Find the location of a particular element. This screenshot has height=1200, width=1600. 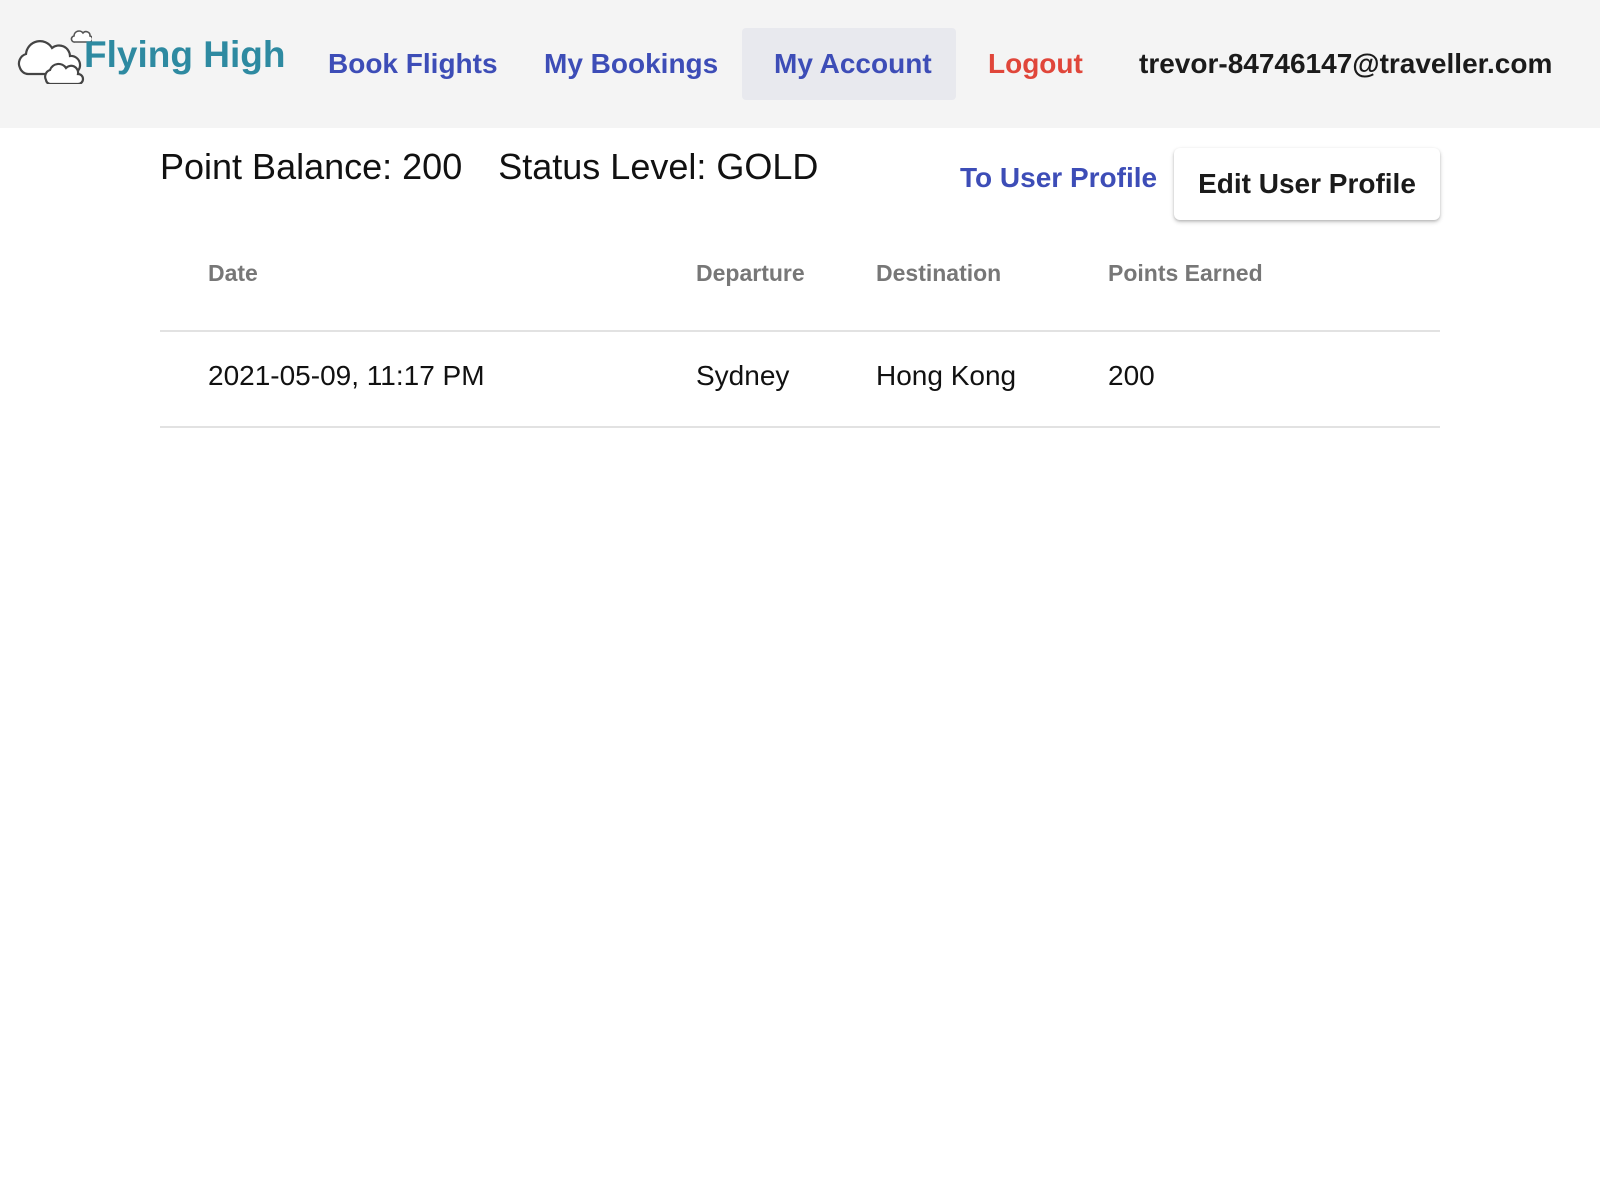

status-level: Status Level: GOLD is located at coordinates (658, 166).